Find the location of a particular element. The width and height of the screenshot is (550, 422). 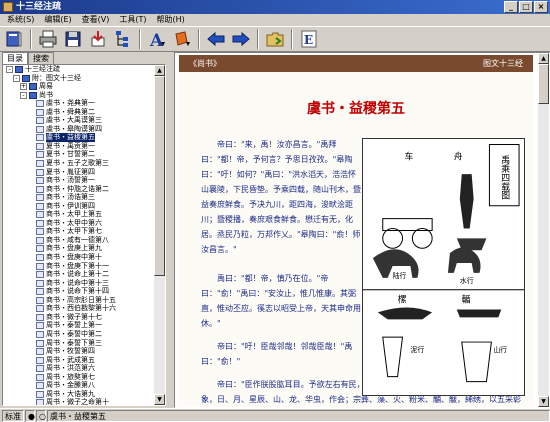

tree-node-label: 商书・高宗肜日第十五 is located at coordinates (81, 299).